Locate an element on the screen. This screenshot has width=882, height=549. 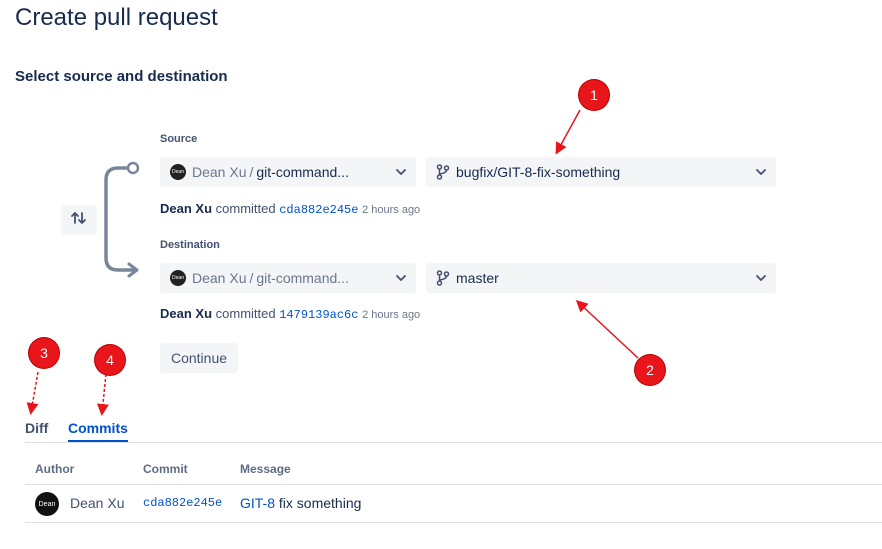
destination-branch-select: master is located at coordinates (601, 278).